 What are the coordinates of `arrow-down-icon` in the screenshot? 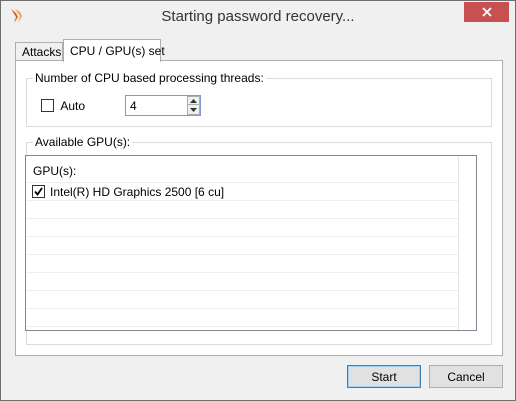 It's located at (193, 109).